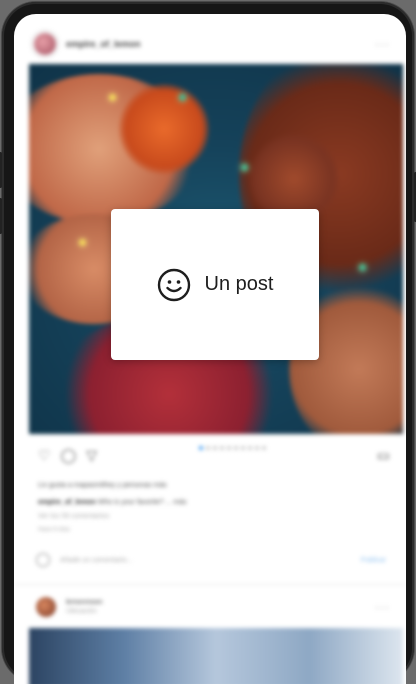  Describe the element at coordinates (383, 455) in the screenshot. I see `bookmark-icon: ▭` at that location.